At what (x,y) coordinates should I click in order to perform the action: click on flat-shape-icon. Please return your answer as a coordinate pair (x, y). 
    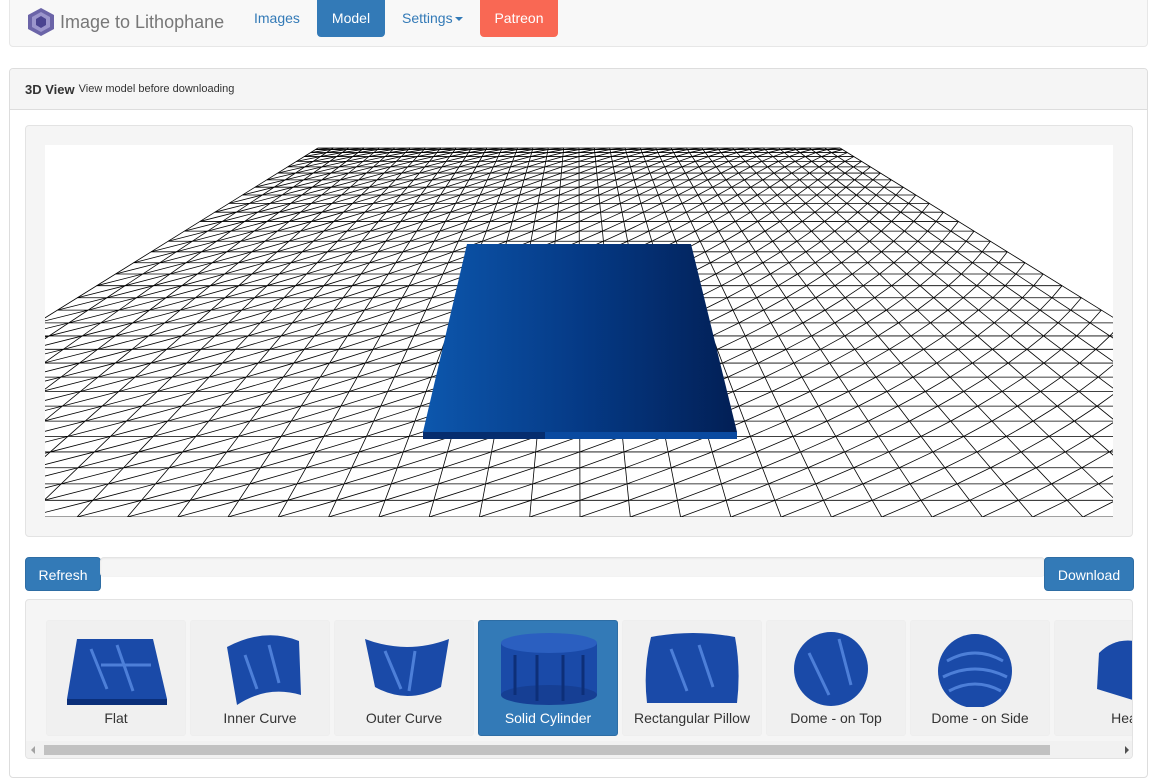
    Looking at the image, I should click on (117, 672).